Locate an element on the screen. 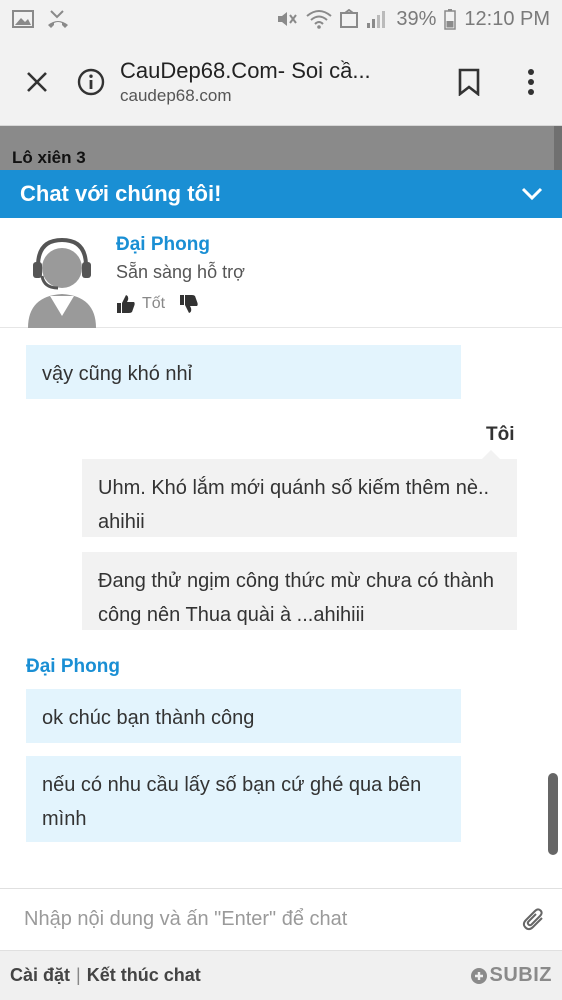 This screenshot has width=562, height=1000. battery-percent: 39% is located at coordinates (416, 18).